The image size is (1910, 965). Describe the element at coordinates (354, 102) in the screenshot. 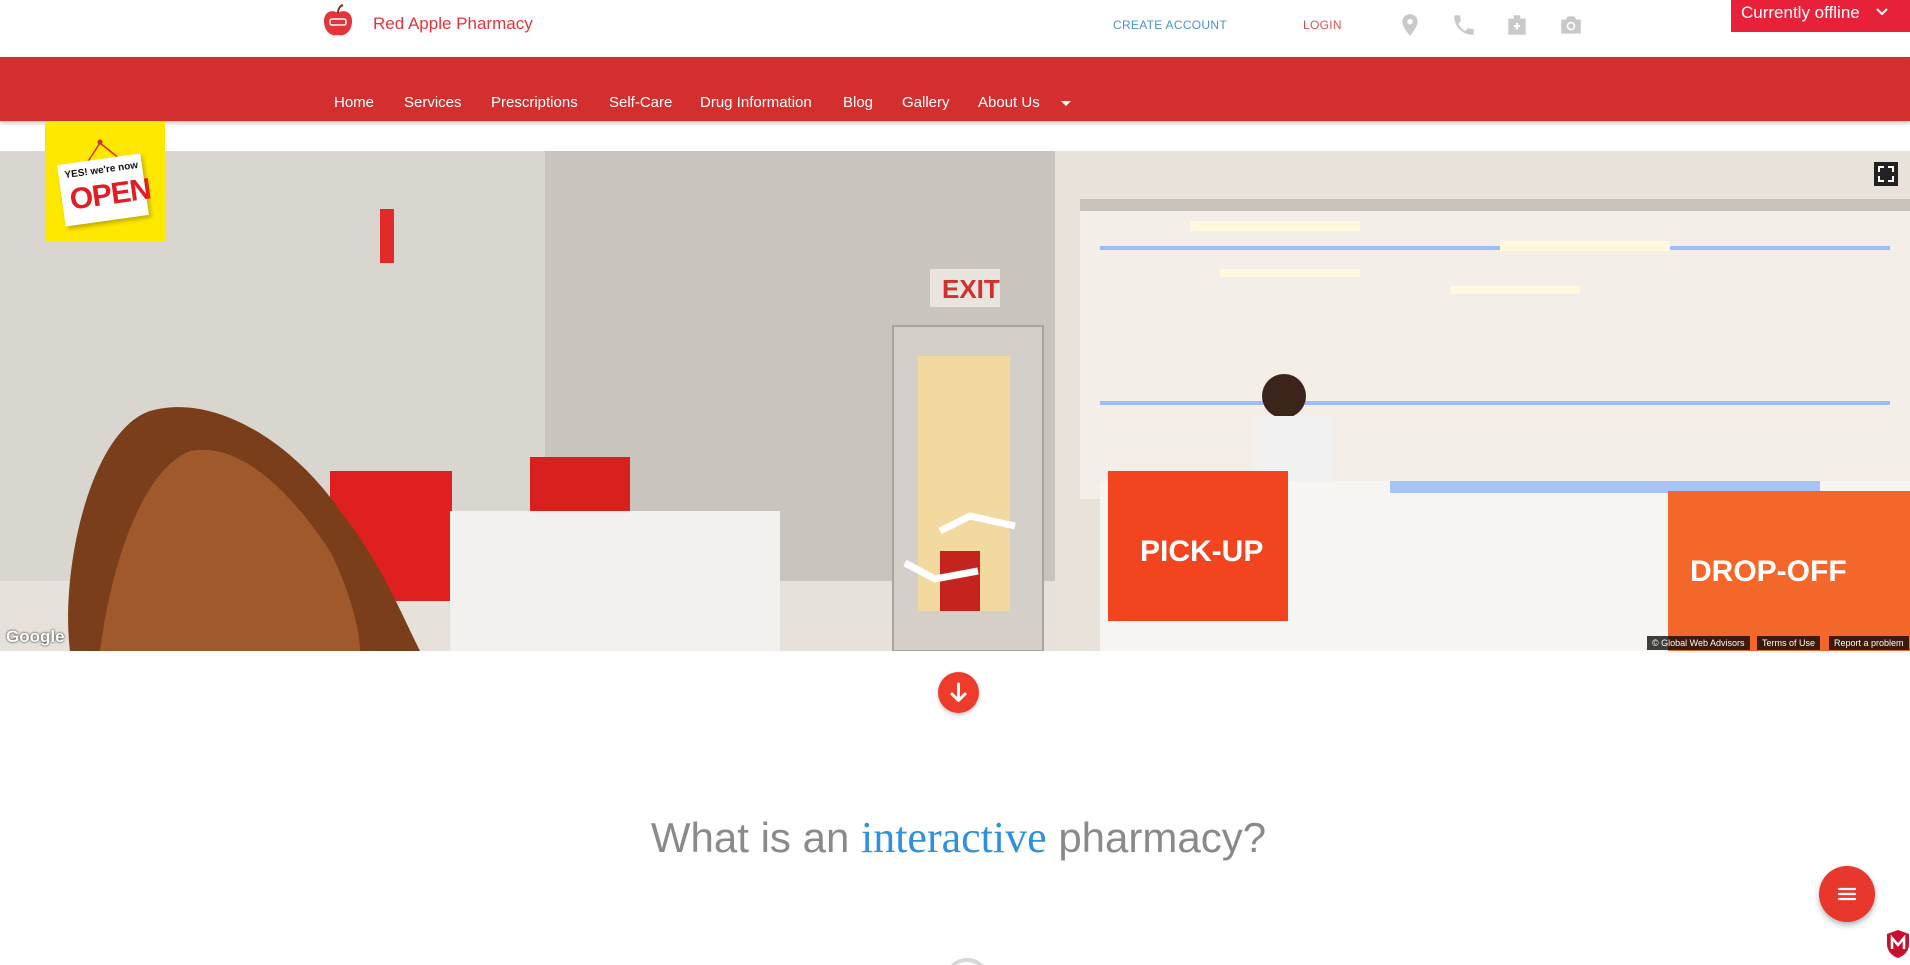

I see `nav-item-home: Home` at that location.